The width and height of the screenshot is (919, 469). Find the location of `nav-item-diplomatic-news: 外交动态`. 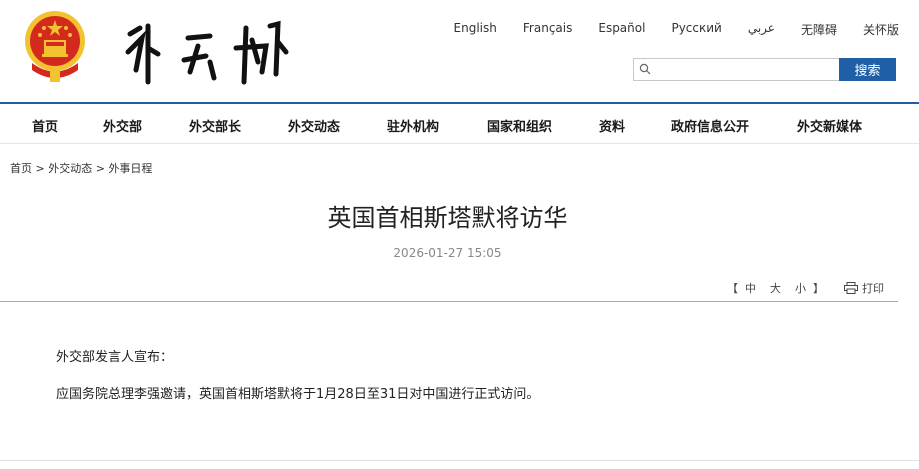

nav-item-diplomatic-news: 外交动态 is located at coordinates (314, 125).